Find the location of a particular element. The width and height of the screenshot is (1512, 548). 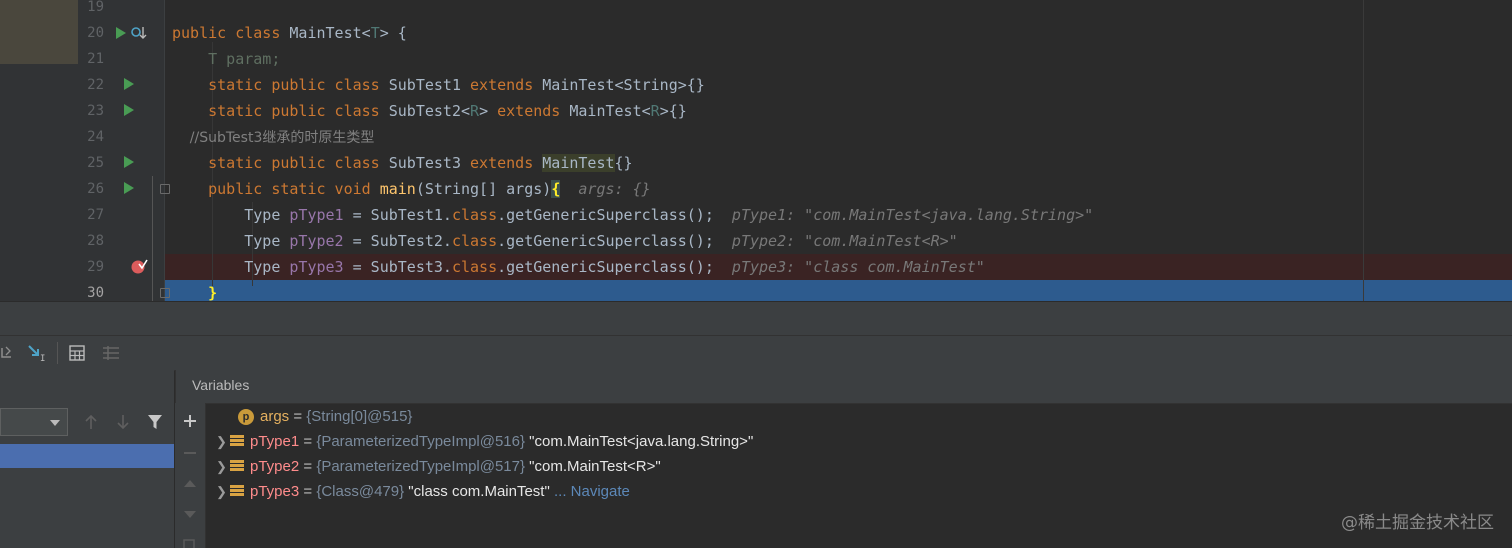

filter-icon is located at coordinates (155, 422).